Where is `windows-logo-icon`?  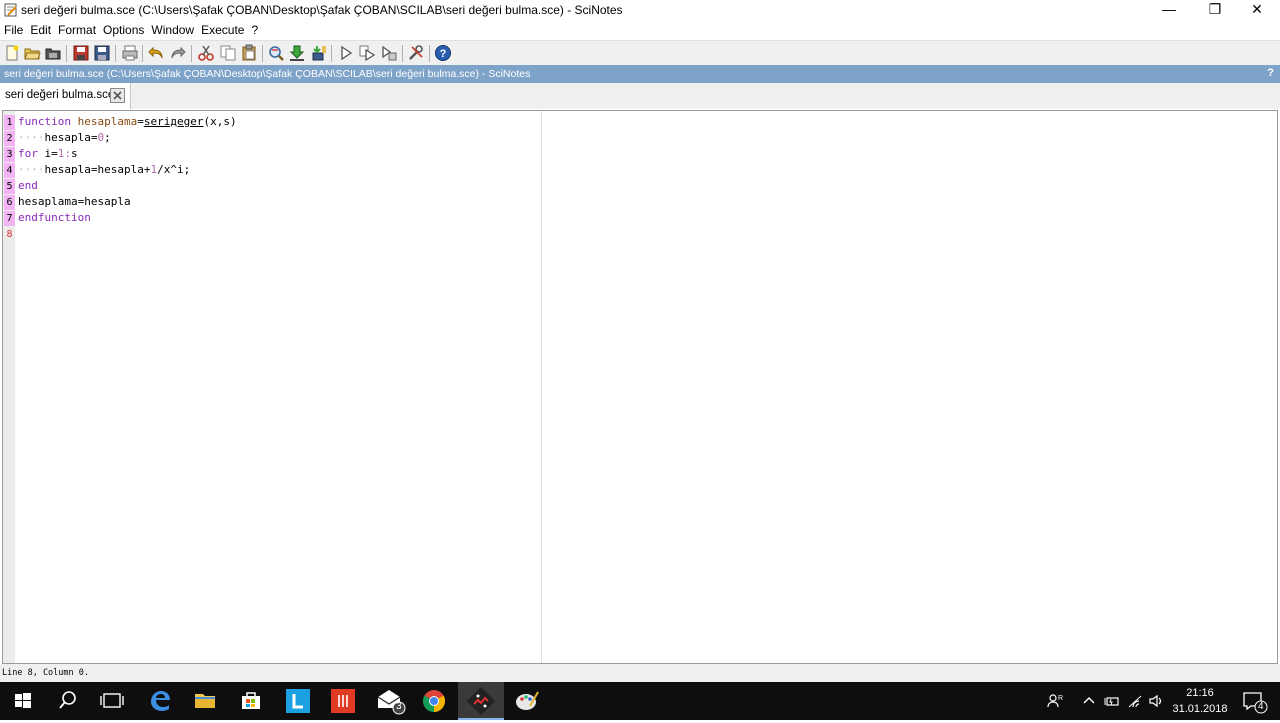 windows-logo-icon is located at coordinates (23, 700).